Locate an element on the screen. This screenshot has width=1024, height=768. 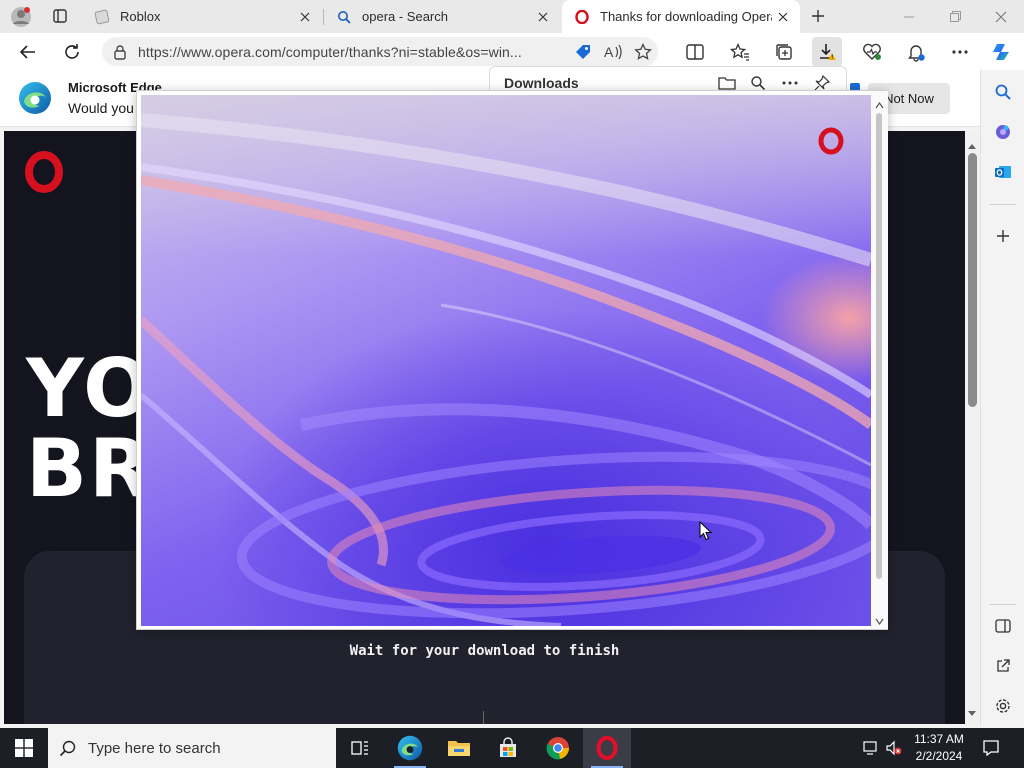
opera-icon is located at coordinates (582, 17).